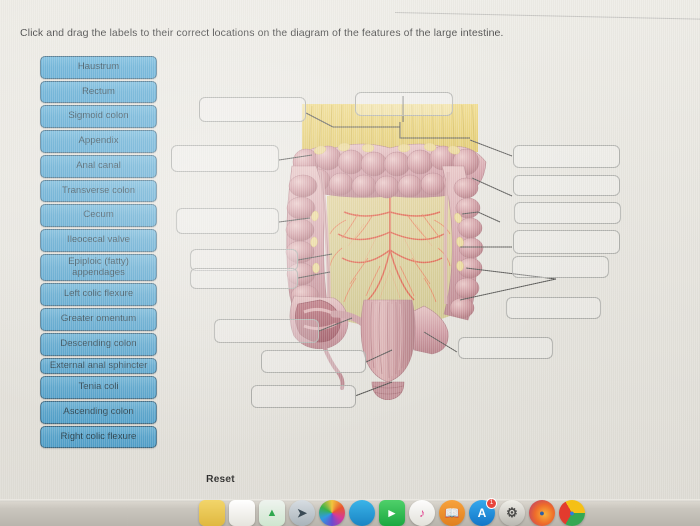  I want to click on notes-icon, so click(242, 513).